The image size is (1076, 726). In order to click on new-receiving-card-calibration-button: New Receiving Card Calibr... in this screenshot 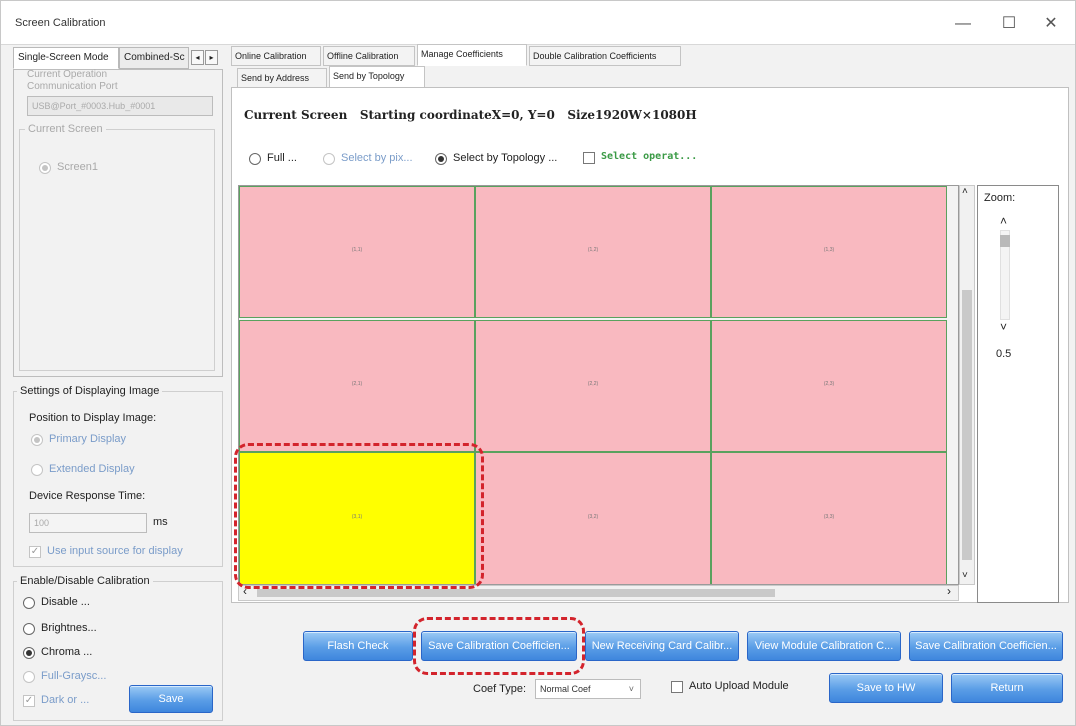, I will do `click(662, 646)`.